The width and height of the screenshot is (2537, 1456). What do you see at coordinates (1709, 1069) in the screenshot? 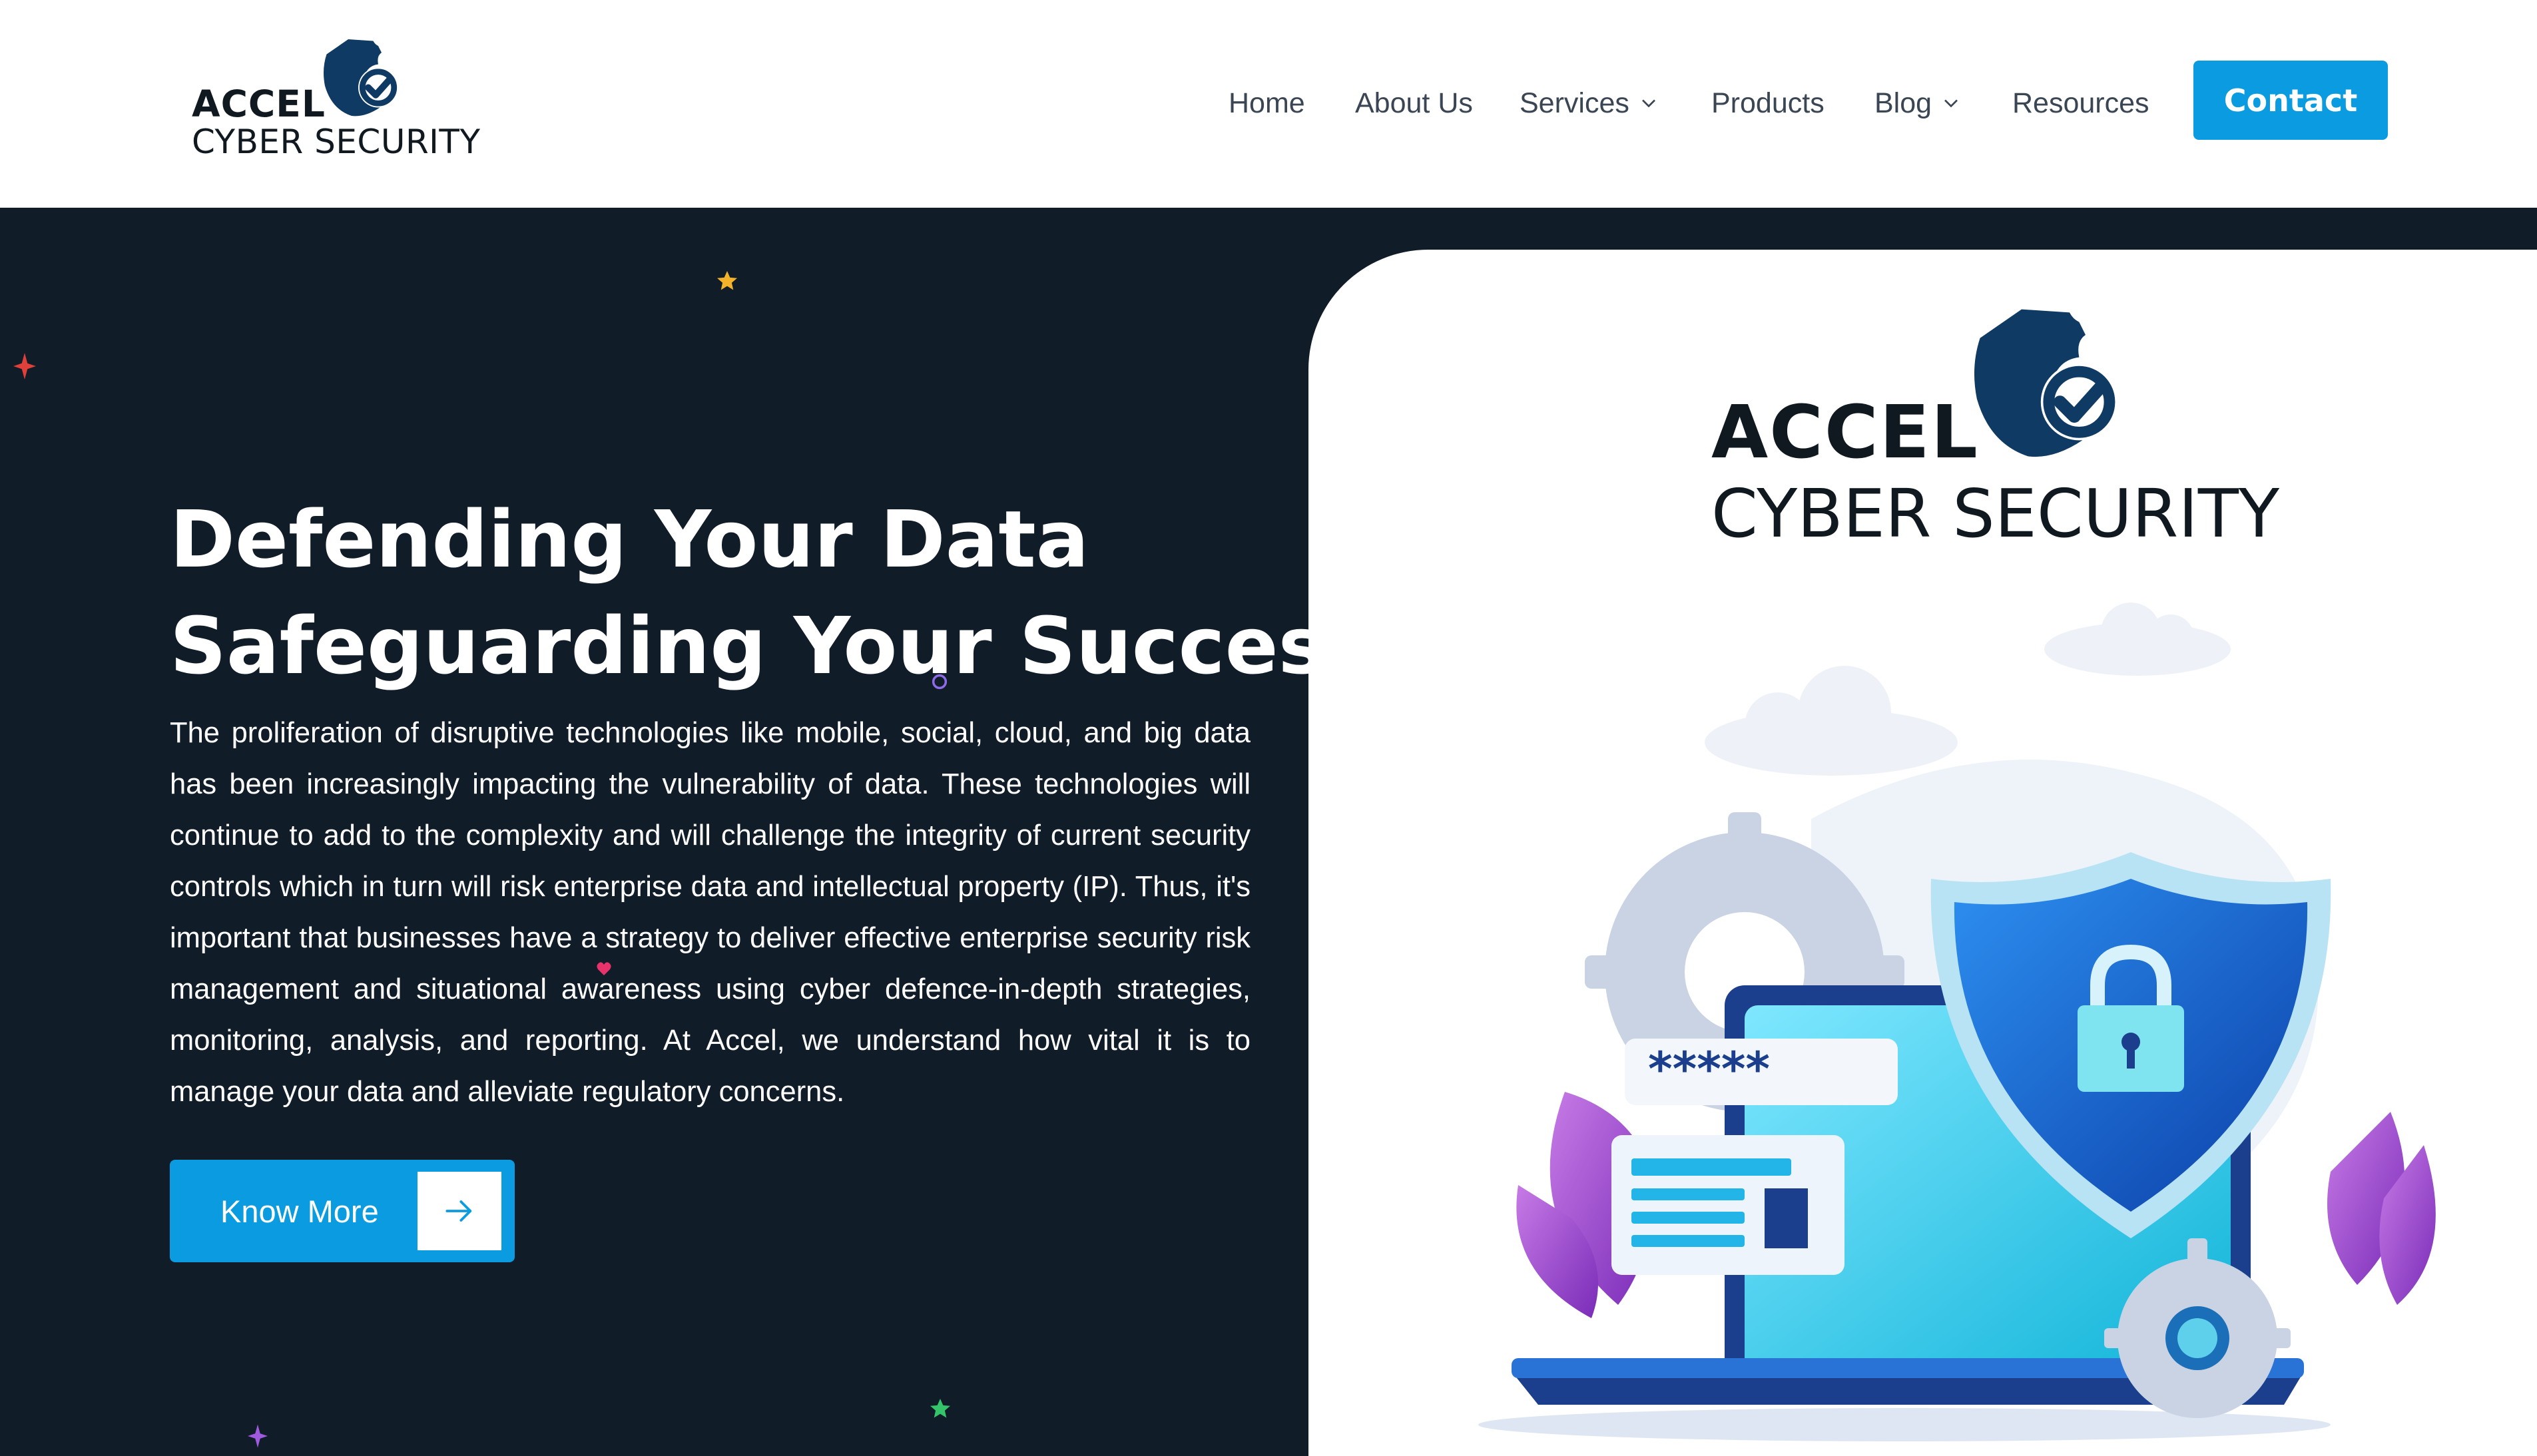
I see `password-mask: *****` at bounding box center [1709, 1069].